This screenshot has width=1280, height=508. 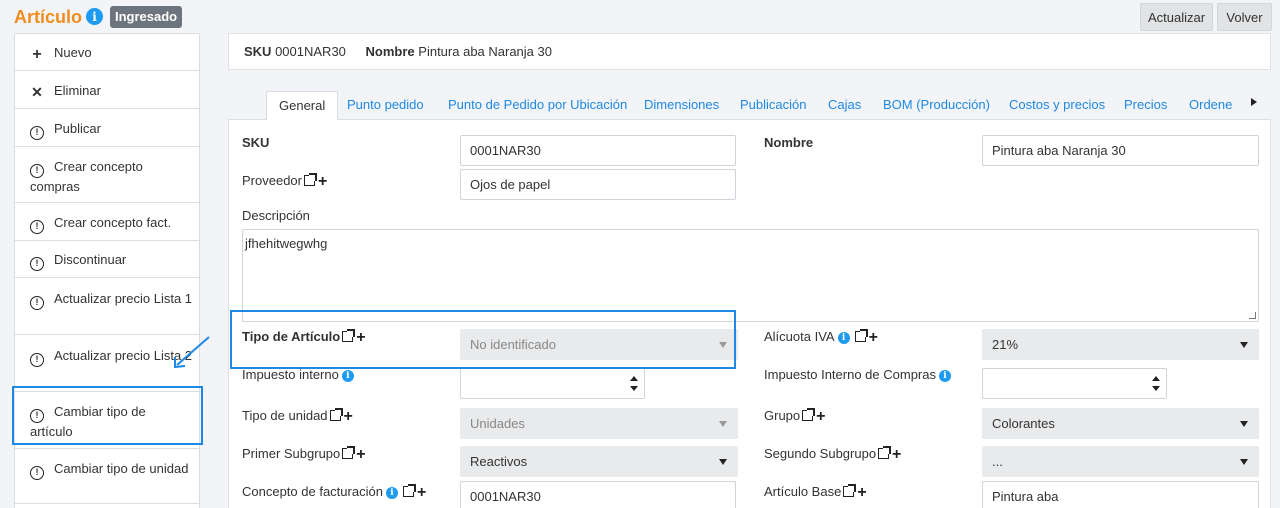 What do you see at coordinates (599, 423) in the screenshot?
I see `tipo-unidad-select: Unidades` at bounding box center [599, 423].